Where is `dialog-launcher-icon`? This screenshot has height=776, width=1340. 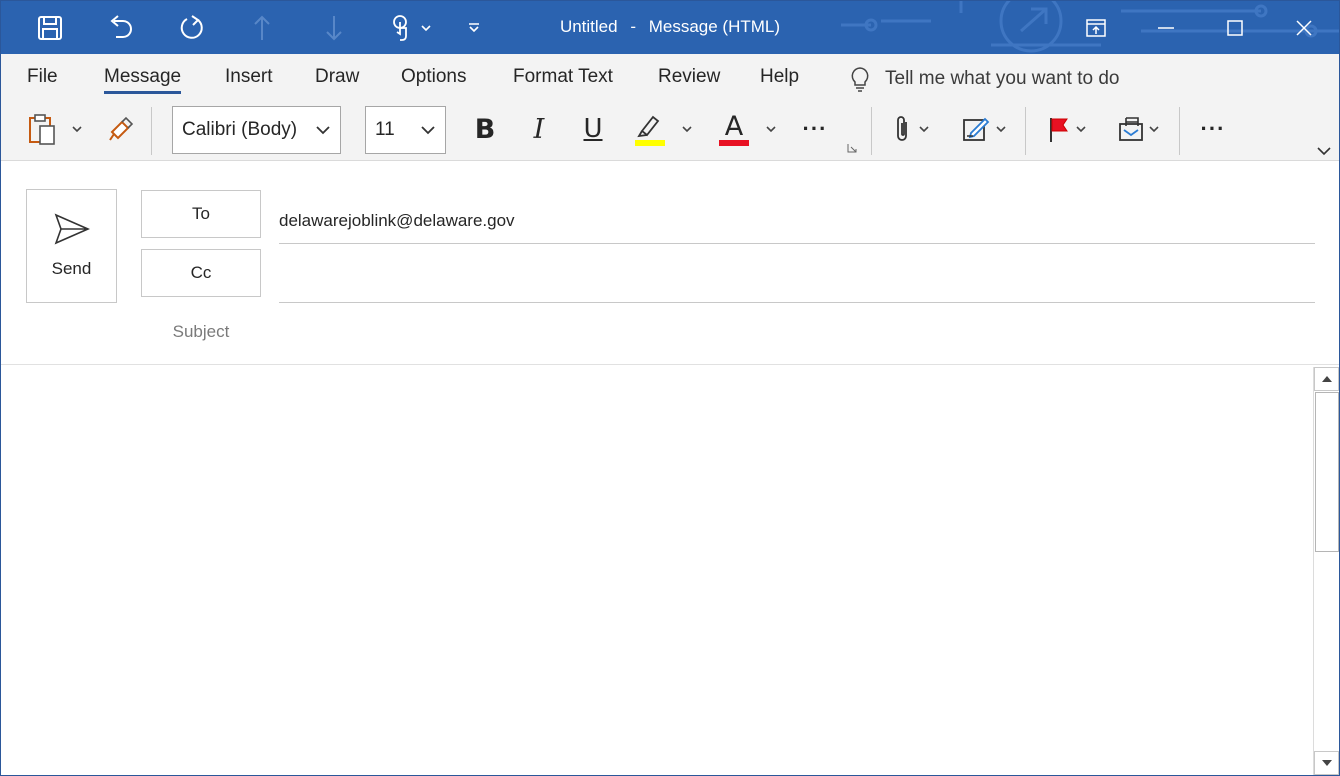
dialog-launcher-icon is located at coordinates (852, 148).